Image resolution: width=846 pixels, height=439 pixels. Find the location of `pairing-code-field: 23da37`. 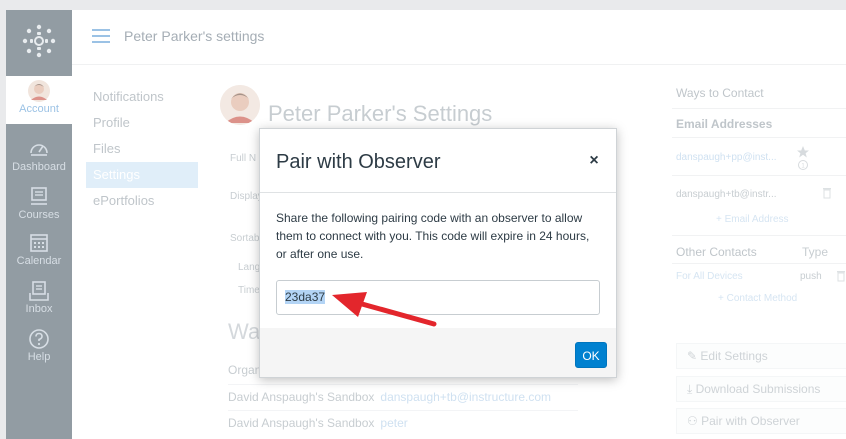

pairing-code-field: 23da37 is located at coordinates (438, 297).